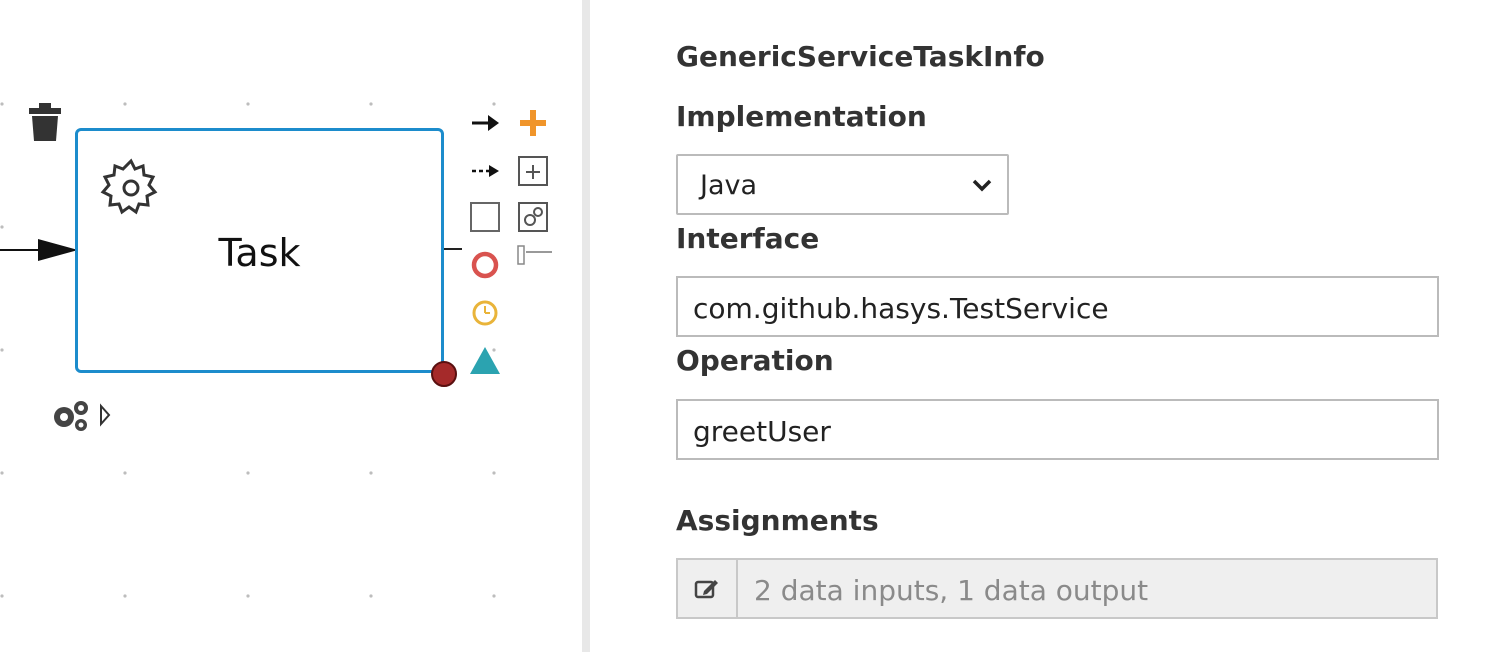 This screenshot has width=1488, height=652. What do you see at coordinates (485, 265) in the screenshot?
I see `end-event-icon` at bounding box center [485, 265].